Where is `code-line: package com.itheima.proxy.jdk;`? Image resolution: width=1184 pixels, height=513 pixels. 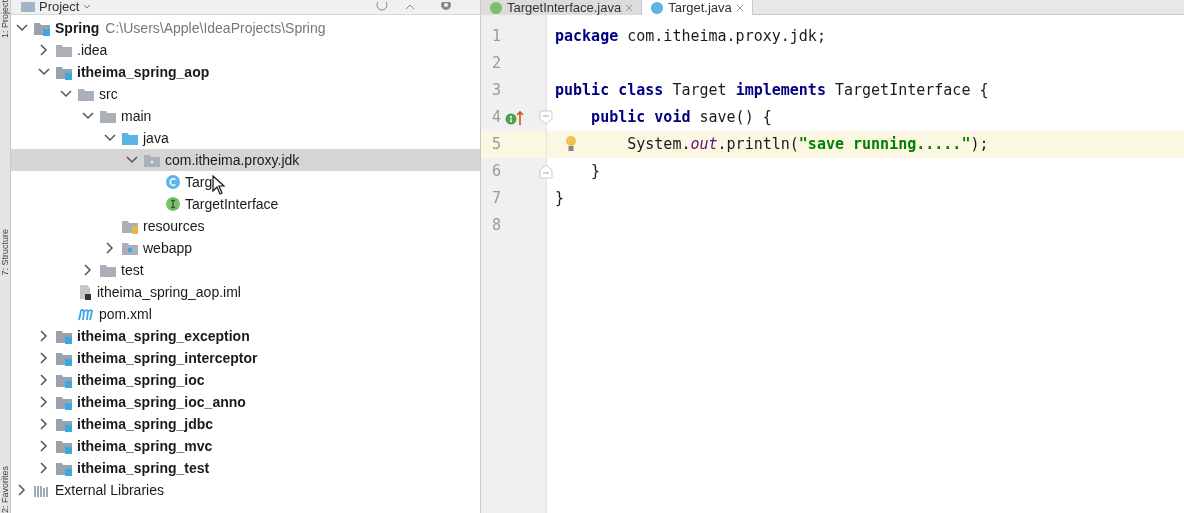 code-line: package com.itheima.proxy.jdk; is located at coordinates (690, 37).